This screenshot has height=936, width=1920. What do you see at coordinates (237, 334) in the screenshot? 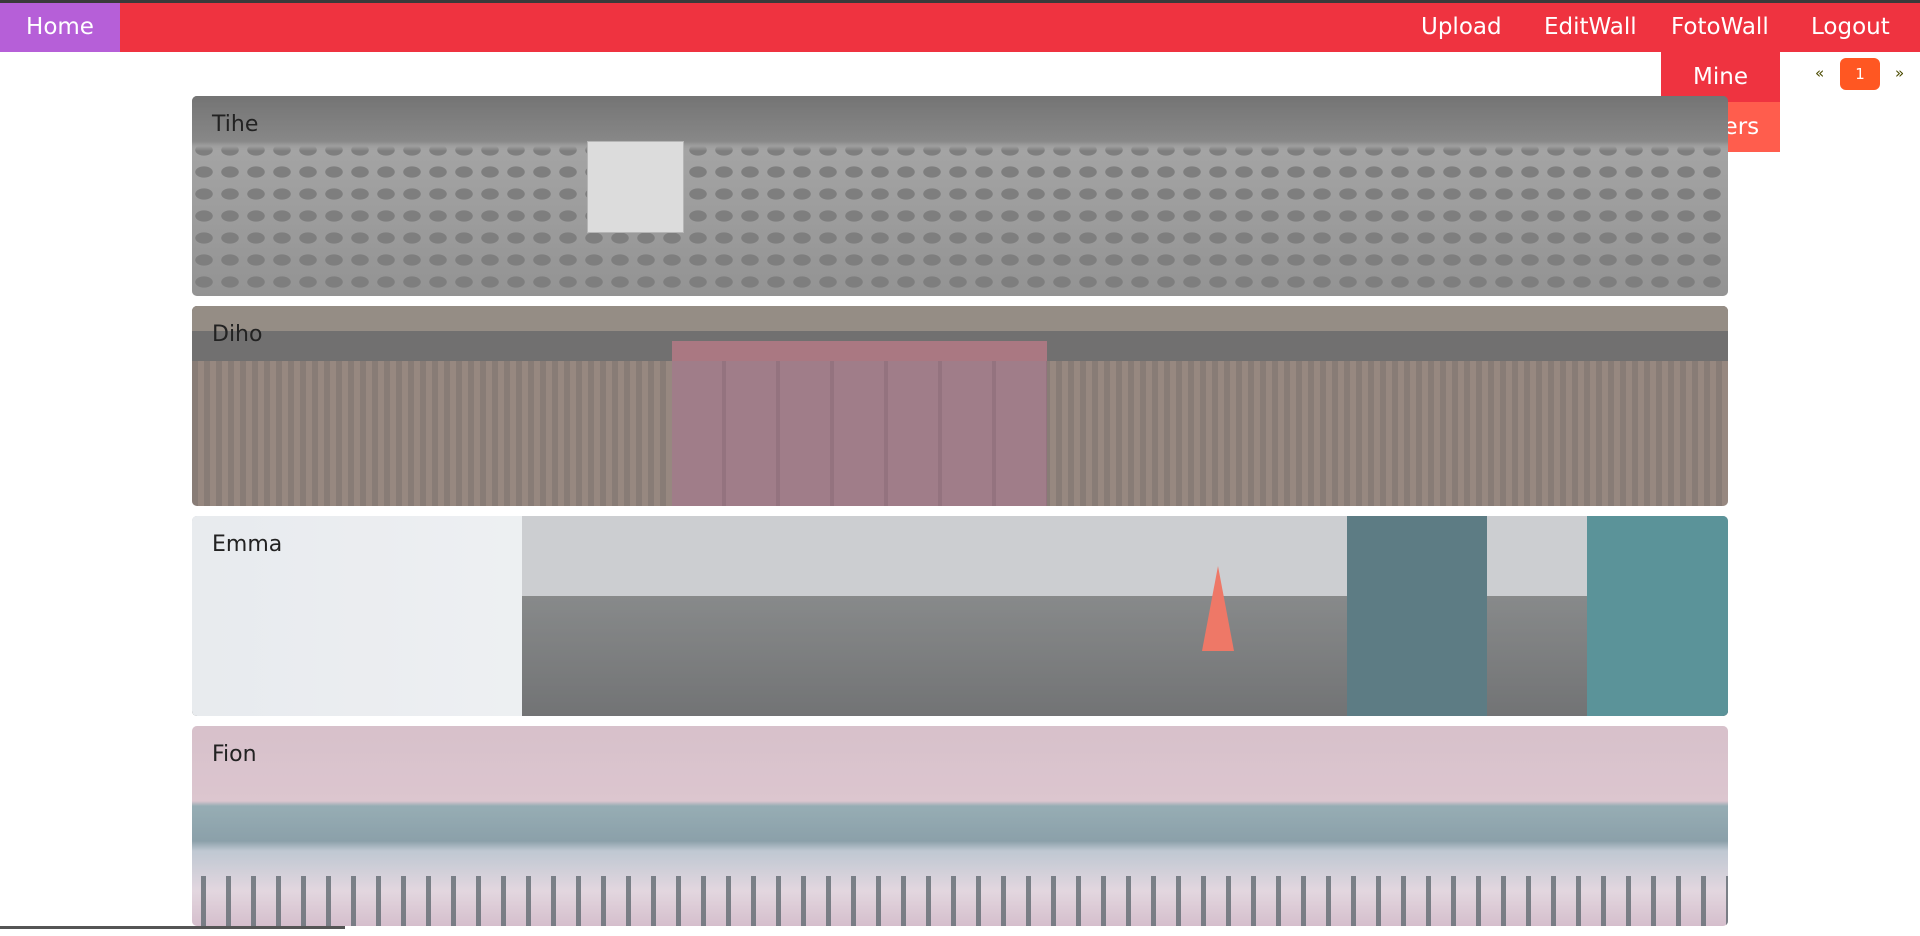
I see `wall-card-name: Diho` at bounding box center [237, 334].